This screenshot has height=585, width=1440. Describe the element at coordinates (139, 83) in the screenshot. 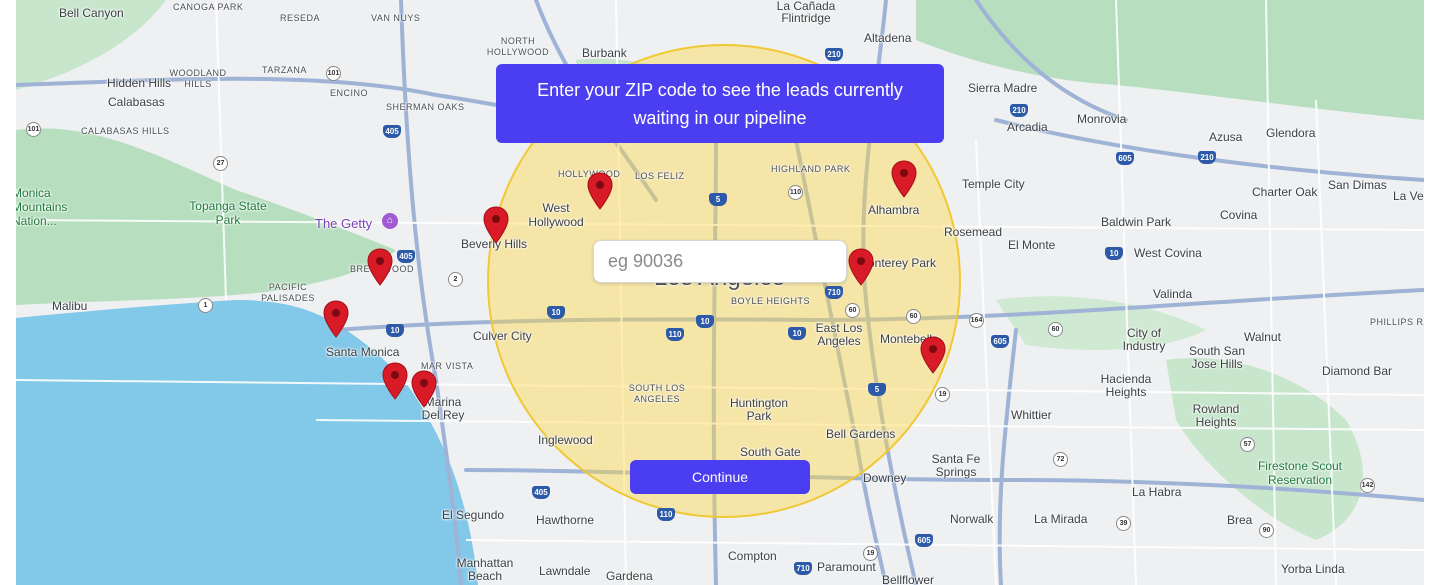

I see `map-label: Hidden Hills` at that location.